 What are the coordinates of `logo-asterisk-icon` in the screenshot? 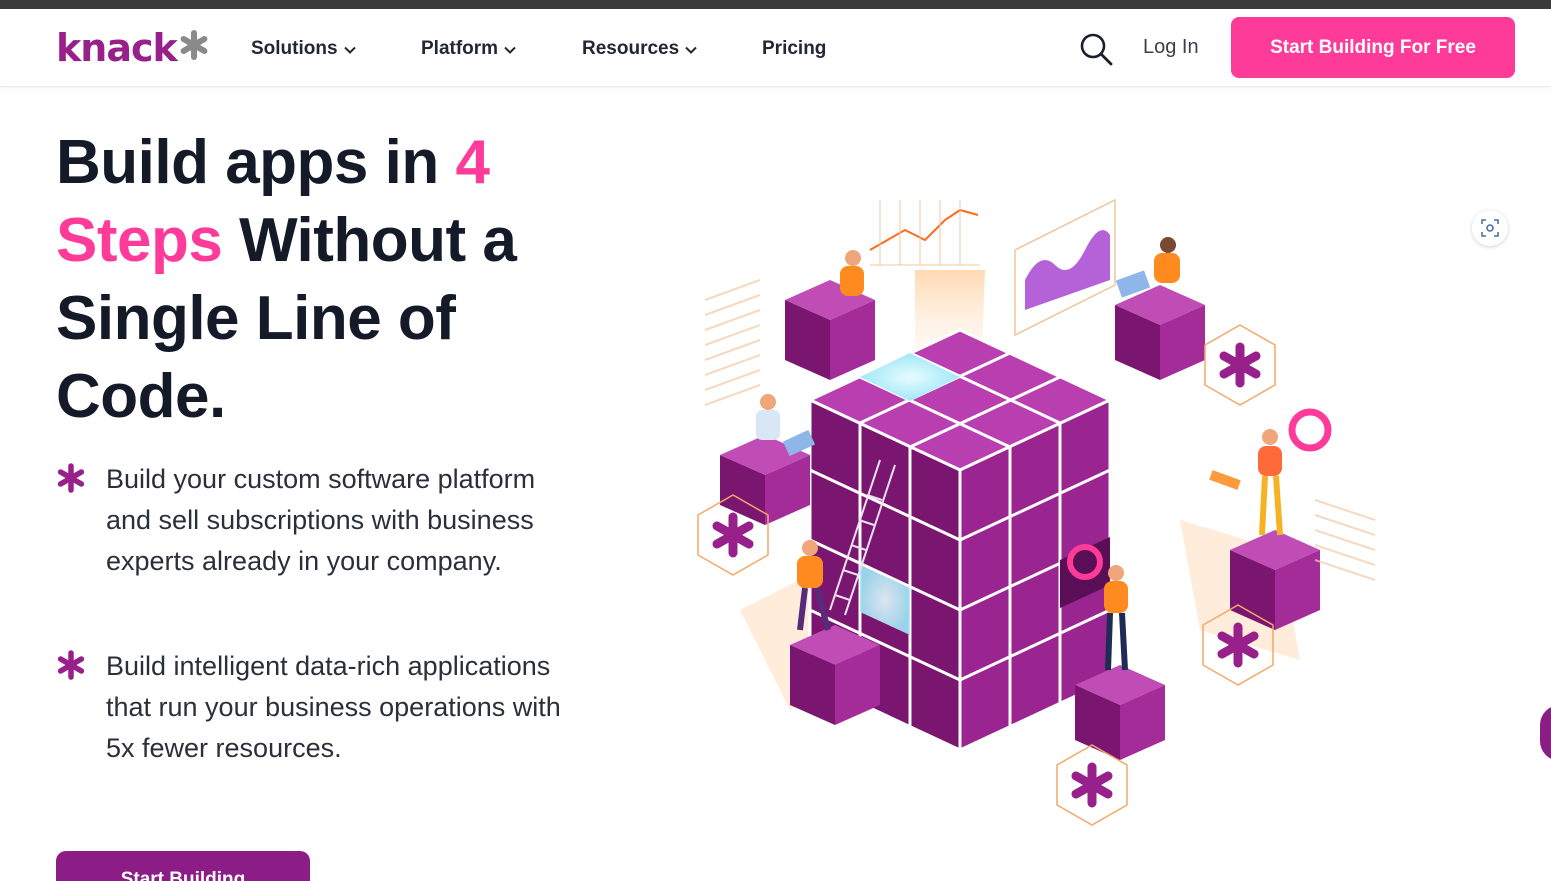 It's located at (194, 45).